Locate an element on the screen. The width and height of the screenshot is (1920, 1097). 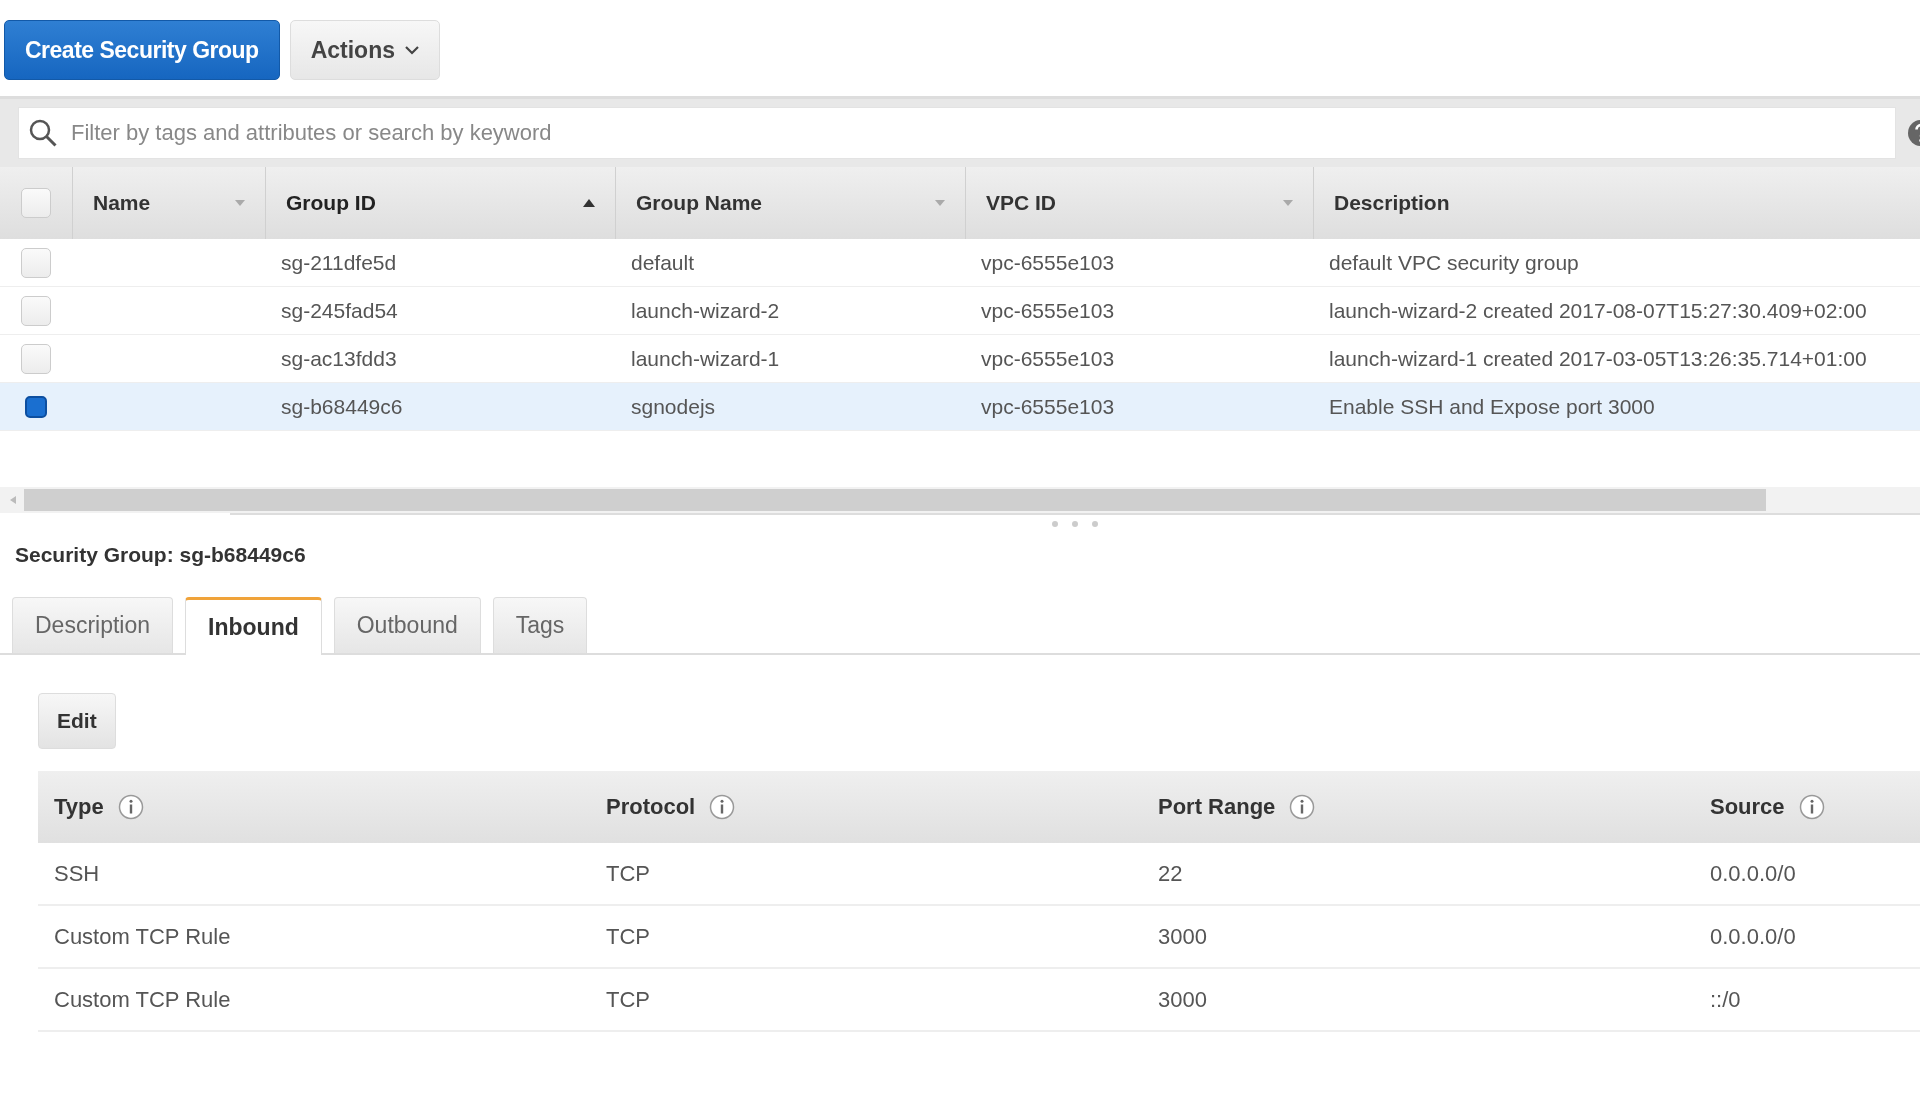
select-all-checkbox is located at coordinates (36, 203).